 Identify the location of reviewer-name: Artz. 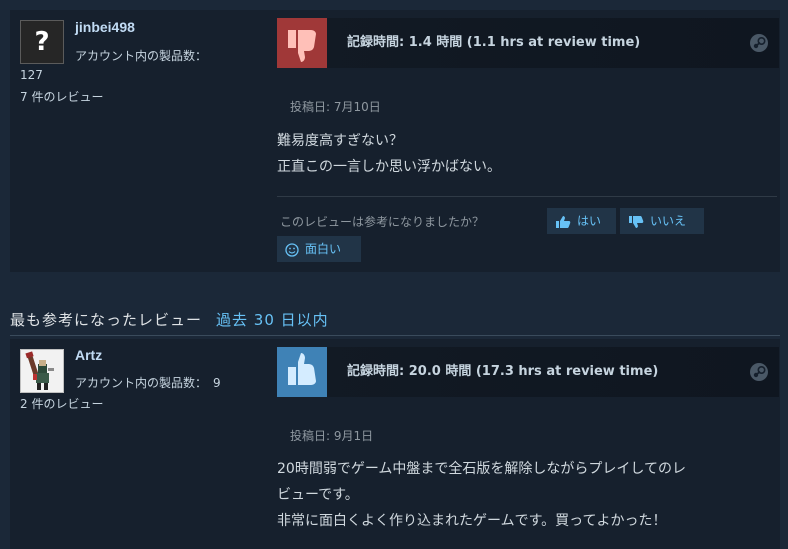
(88, 355).